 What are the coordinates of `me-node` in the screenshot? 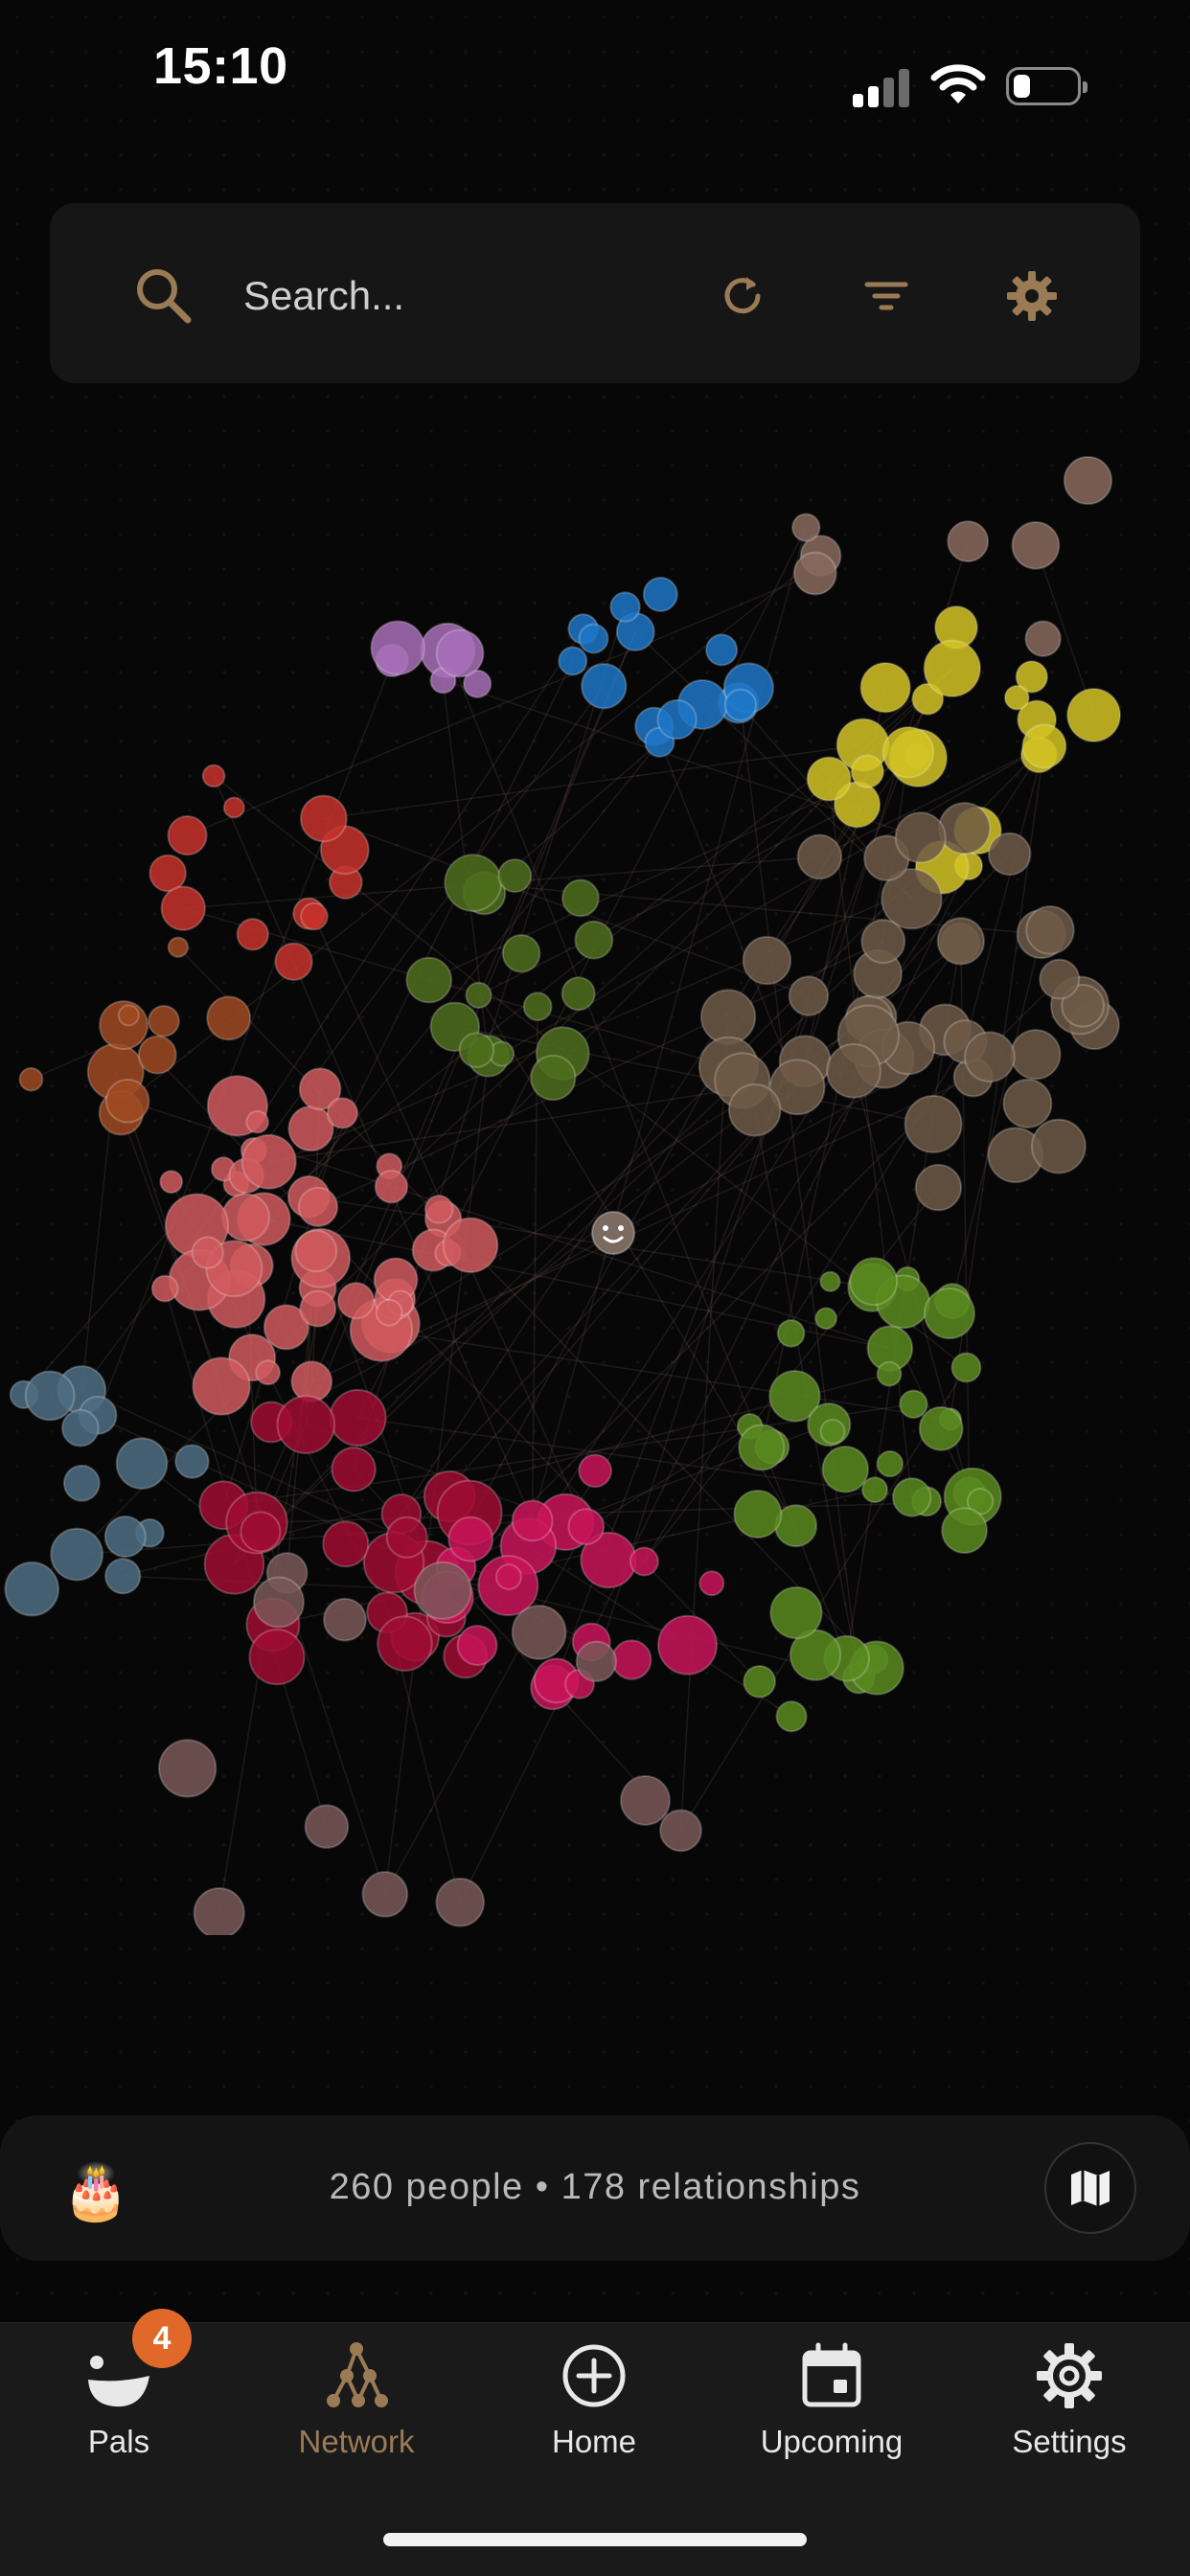 It's located at (613, 1233).